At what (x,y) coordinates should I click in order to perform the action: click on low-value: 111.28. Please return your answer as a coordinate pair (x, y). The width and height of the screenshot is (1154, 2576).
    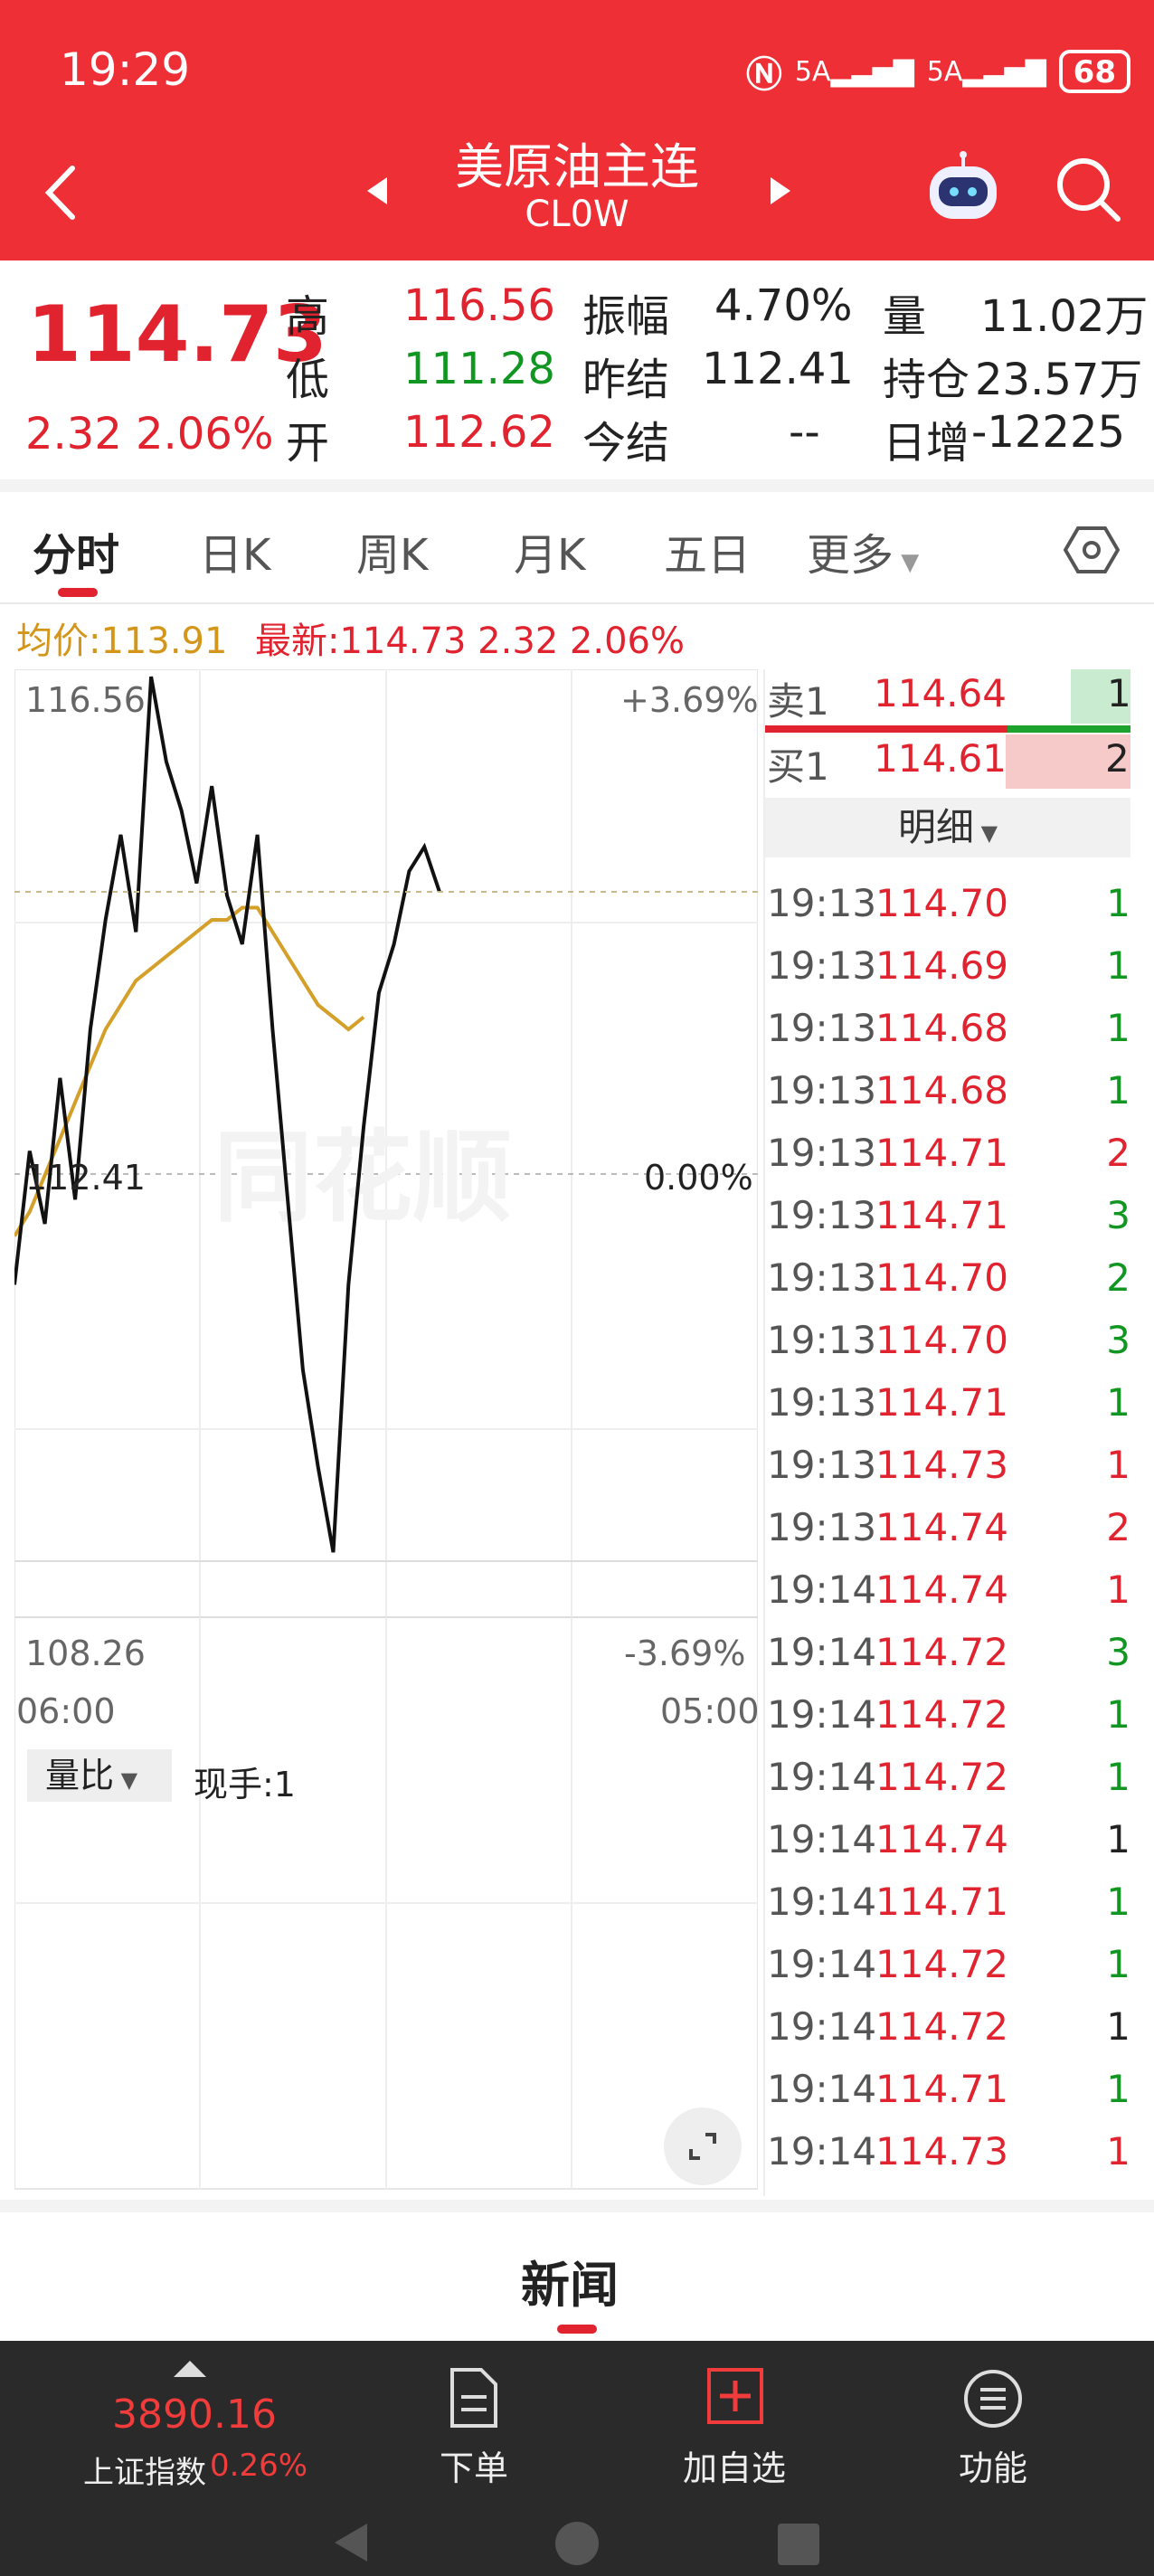
    Looking at the image, I should click on (479, 369).